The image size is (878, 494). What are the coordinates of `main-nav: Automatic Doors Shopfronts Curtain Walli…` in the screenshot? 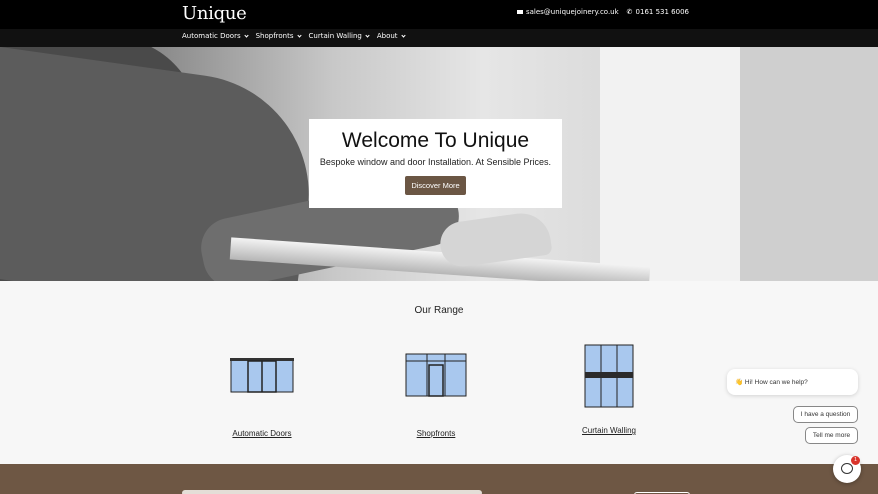 It's located at (439, 38).